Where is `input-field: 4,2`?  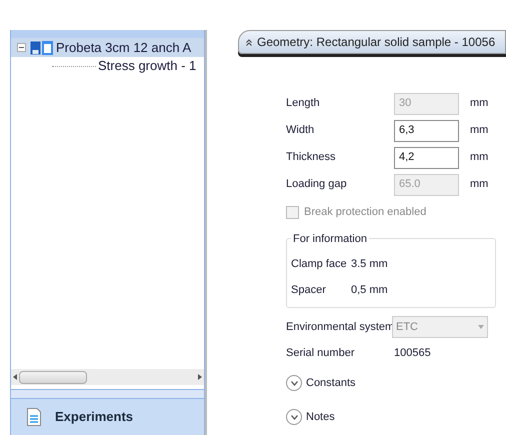 input-field: 4,2 is located at coordinates (426, 157).